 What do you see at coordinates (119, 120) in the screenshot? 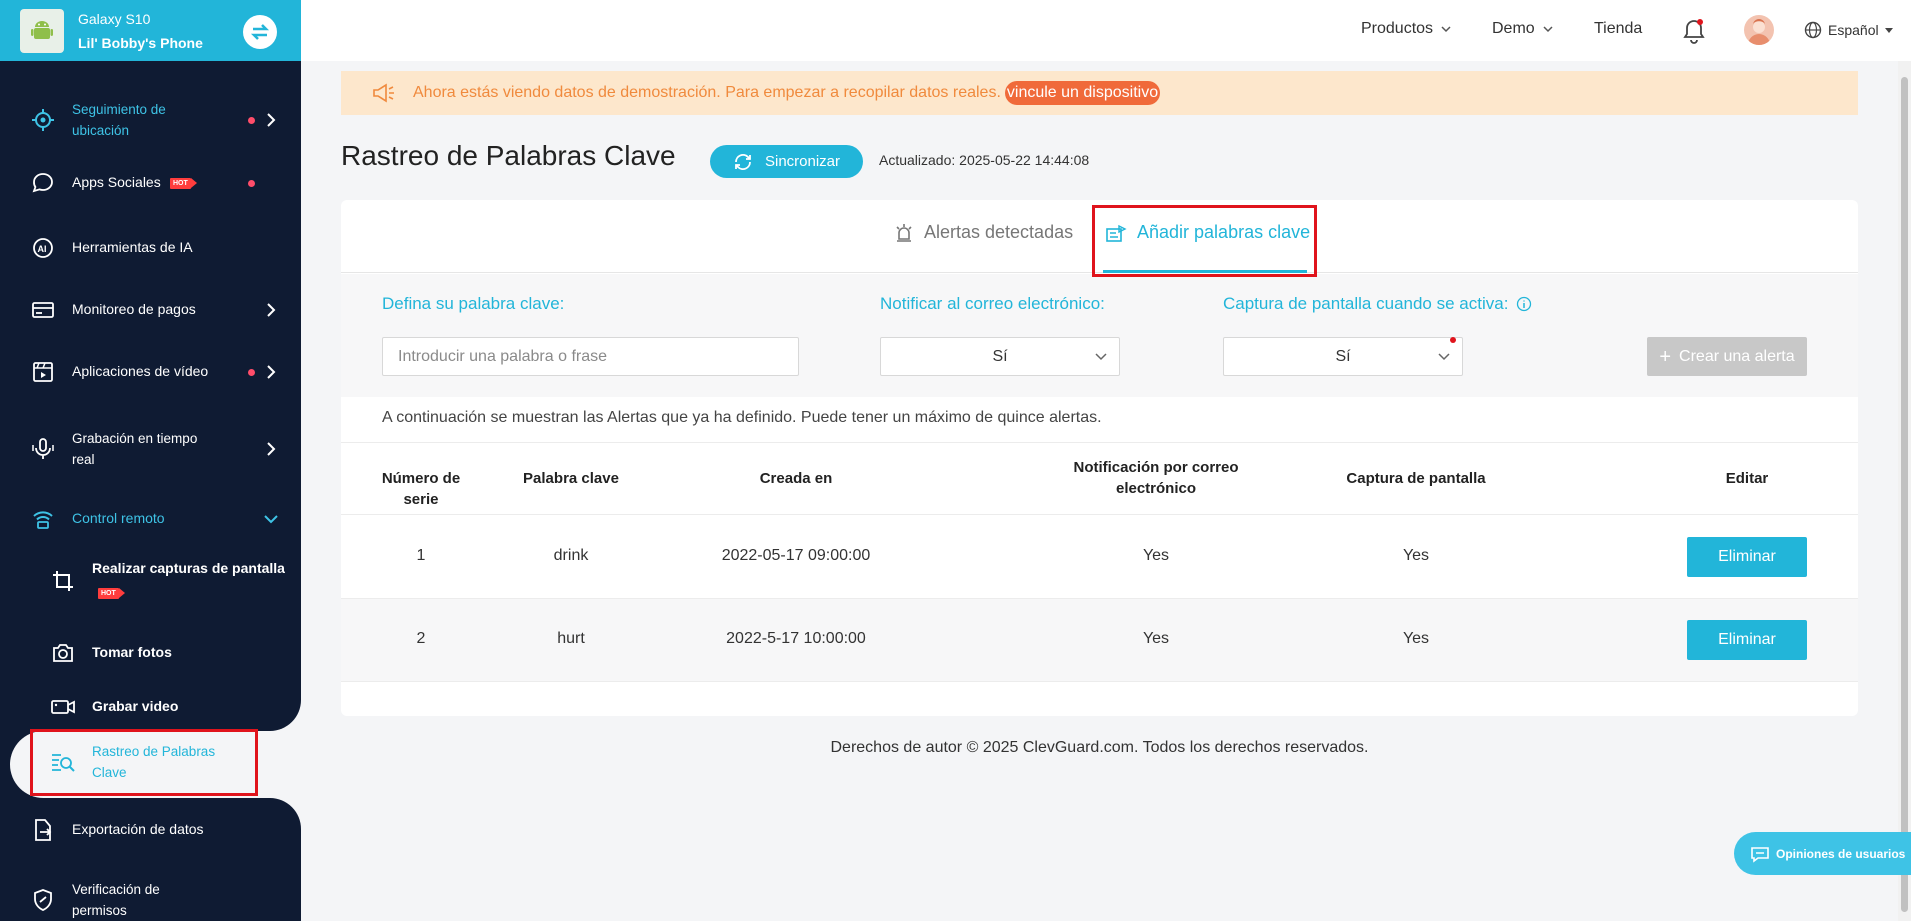
I see `sidebar-item-label: Seguimiento de ubicación` at bounding box center [119, 120].